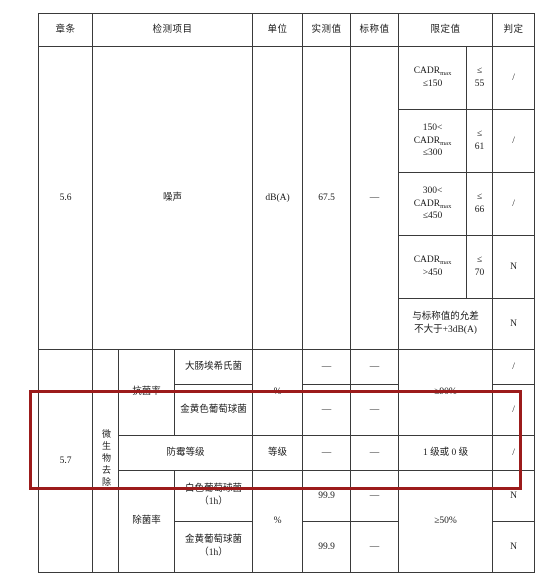  What do you see at coordinates (65, 198) in the screenshot?
I see `clause-5-6: 5.6` at bounding box center [65, 198].